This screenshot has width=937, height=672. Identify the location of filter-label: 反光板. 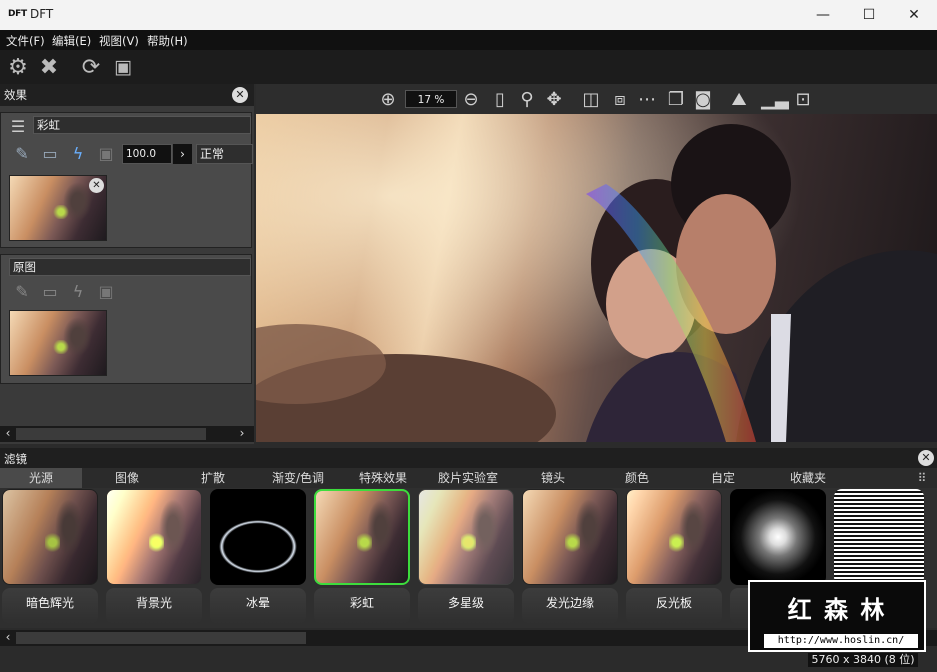
(673, 603).